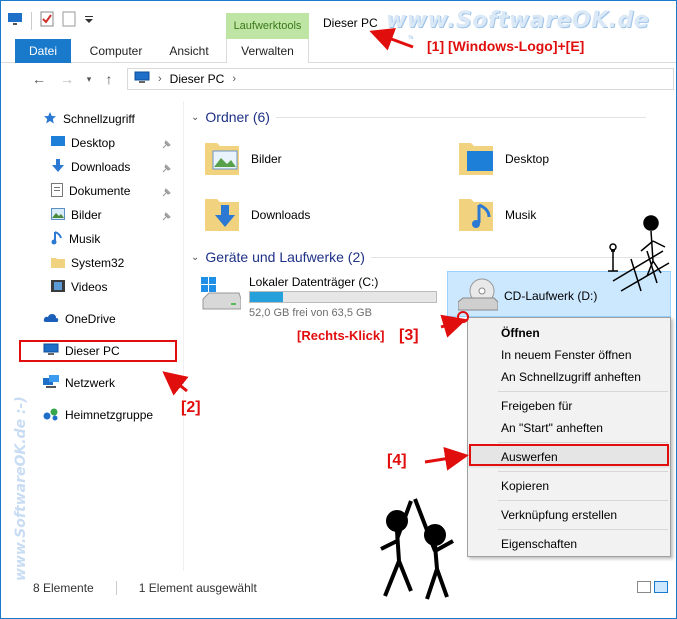 The width and height of the screenshot is (677, 619). I want to click on annotation-label-2: [2], so click(191, 407).